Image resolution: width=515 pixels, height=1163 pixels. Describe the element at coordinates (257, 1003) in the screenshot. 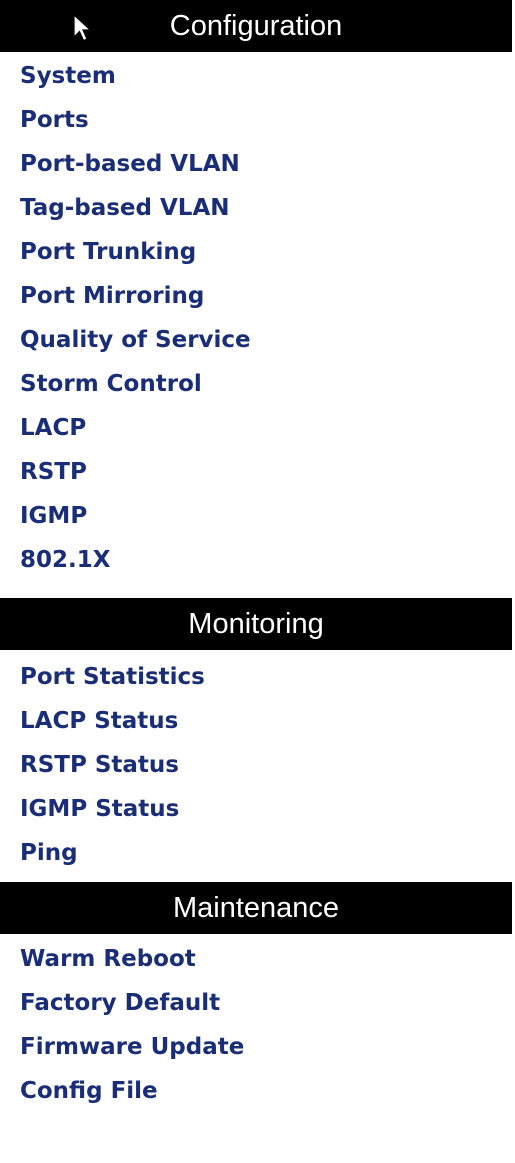

I see `link-factory-default: Factory Default` at that location.